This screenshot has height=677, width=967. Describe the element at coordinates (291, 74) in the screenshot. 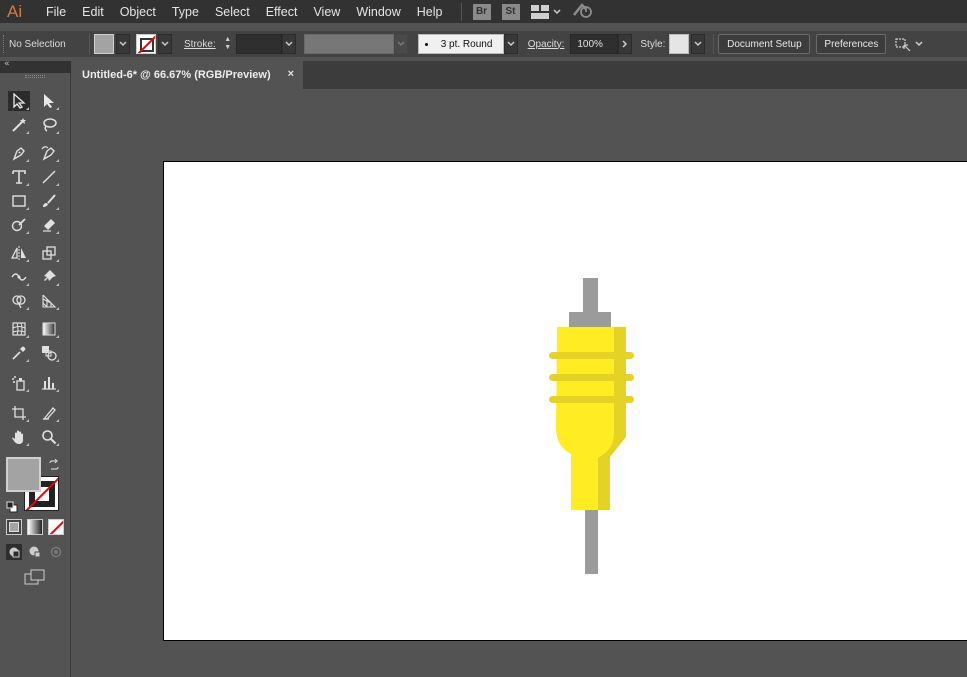

I see `close-icon: ×` at that location.